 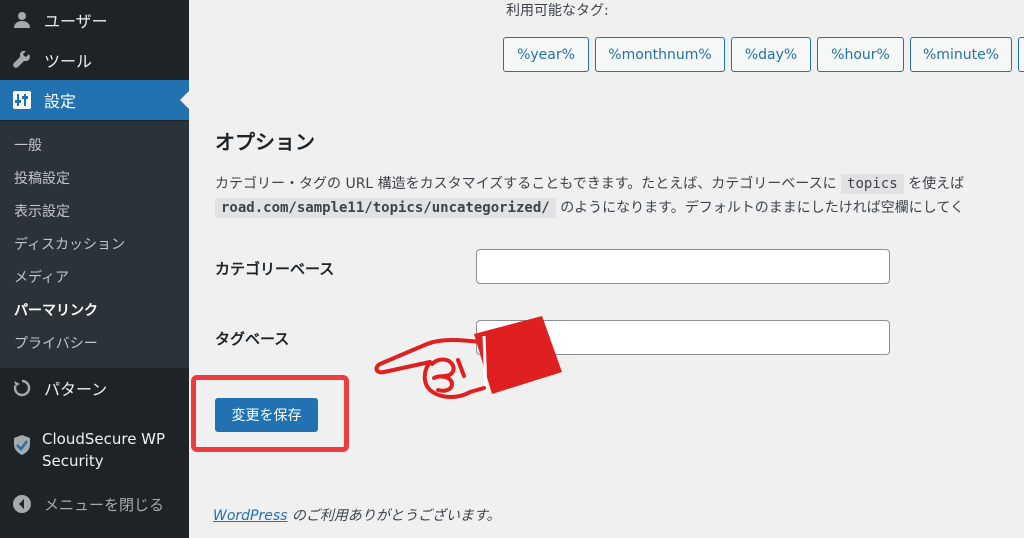 What do you see at coordinates (771, 54) in the screenshot?
I see `tag-button-day: %day%` at bounding box center [771, 54].